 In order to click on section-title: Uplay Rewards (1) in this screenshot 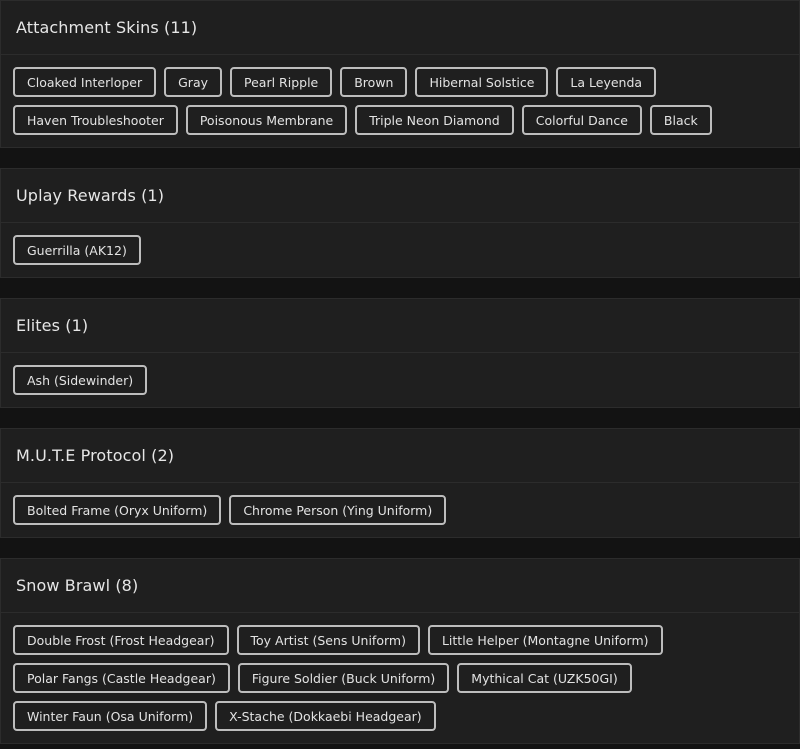, I will do `click(400, 196)`.